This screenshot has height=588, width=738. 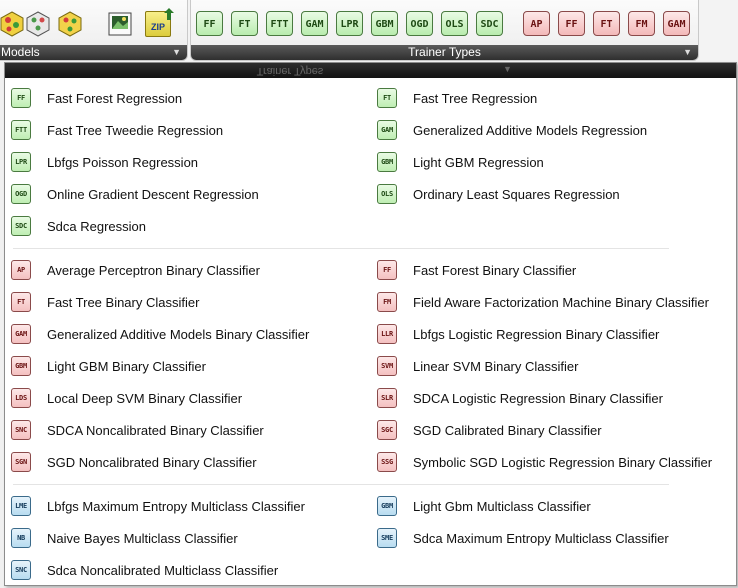 I want to click on trainer-item-ols: OLS Ordinary Least Squares Regression, so click(x=557, y=195).